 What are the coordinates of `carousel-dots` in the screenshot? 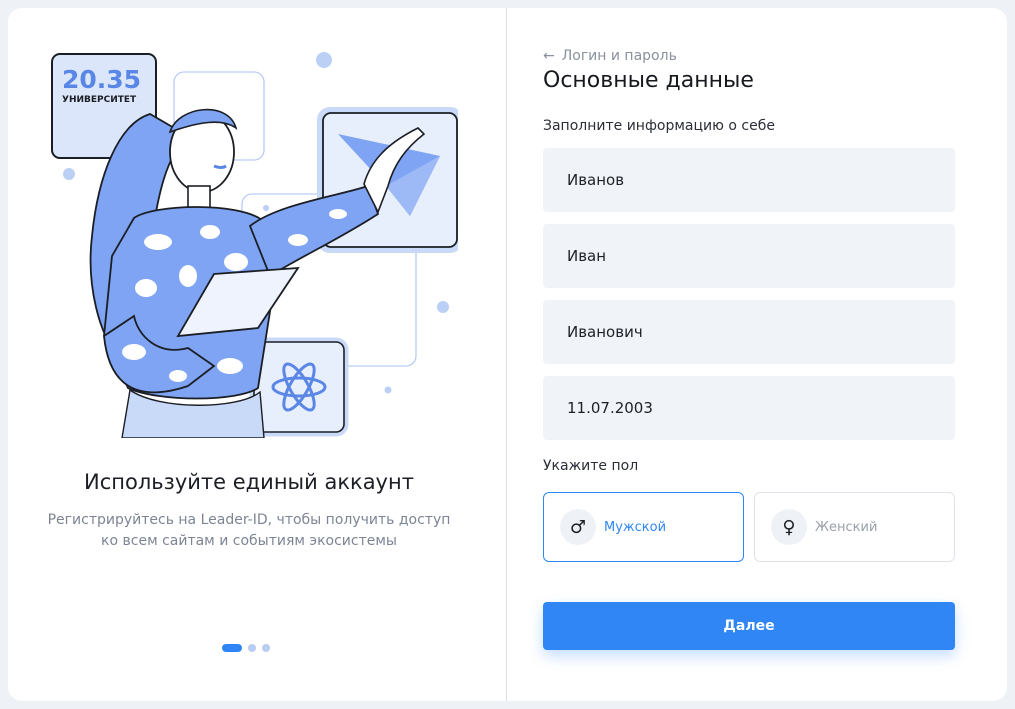 It's located at (246, 648).